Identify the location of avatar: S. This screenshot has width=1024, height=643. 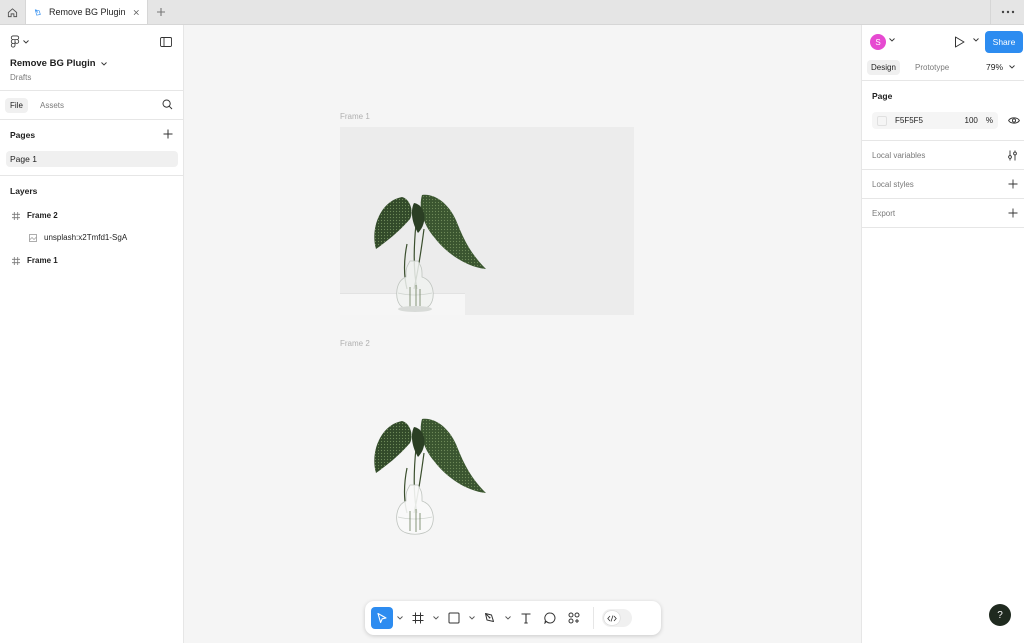
(878, 42).